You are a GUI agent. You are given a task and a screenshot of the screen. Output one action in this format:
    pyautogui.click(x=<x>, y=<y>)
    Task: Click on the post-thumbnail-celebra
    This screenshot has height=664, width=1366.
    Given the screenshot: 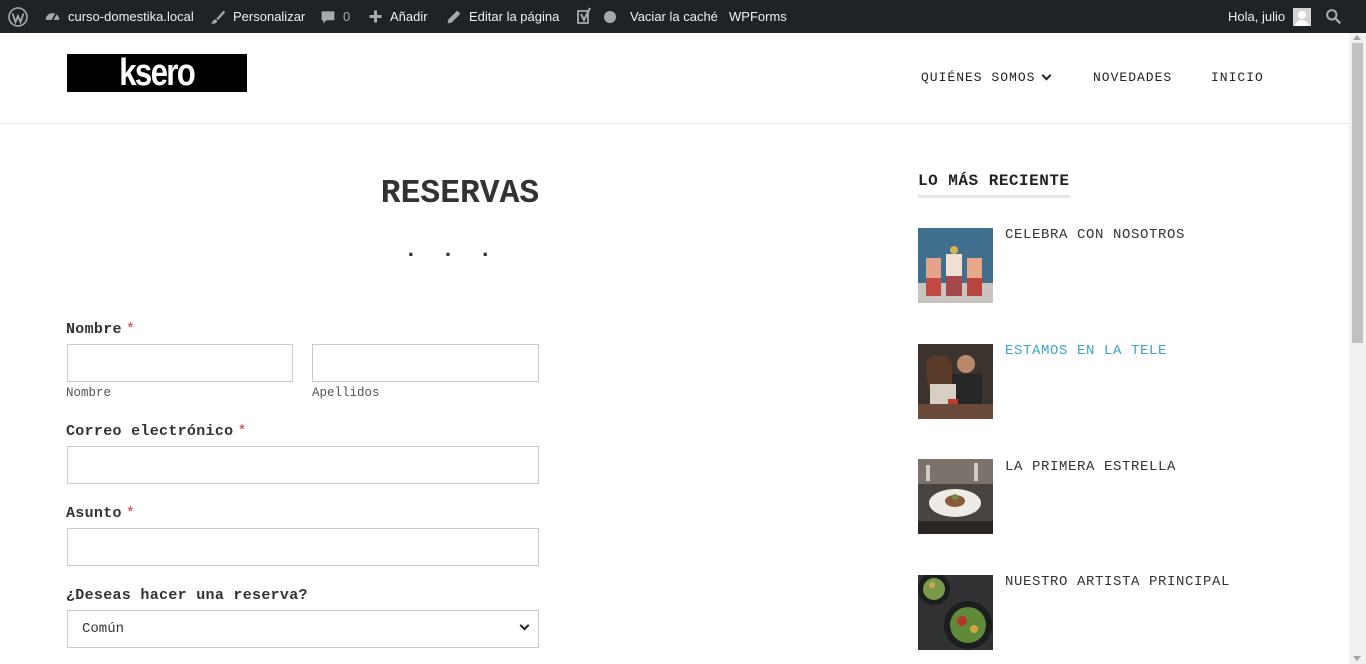 What is the action you would take?
    pyautogui.click(x=955, y=265)
    